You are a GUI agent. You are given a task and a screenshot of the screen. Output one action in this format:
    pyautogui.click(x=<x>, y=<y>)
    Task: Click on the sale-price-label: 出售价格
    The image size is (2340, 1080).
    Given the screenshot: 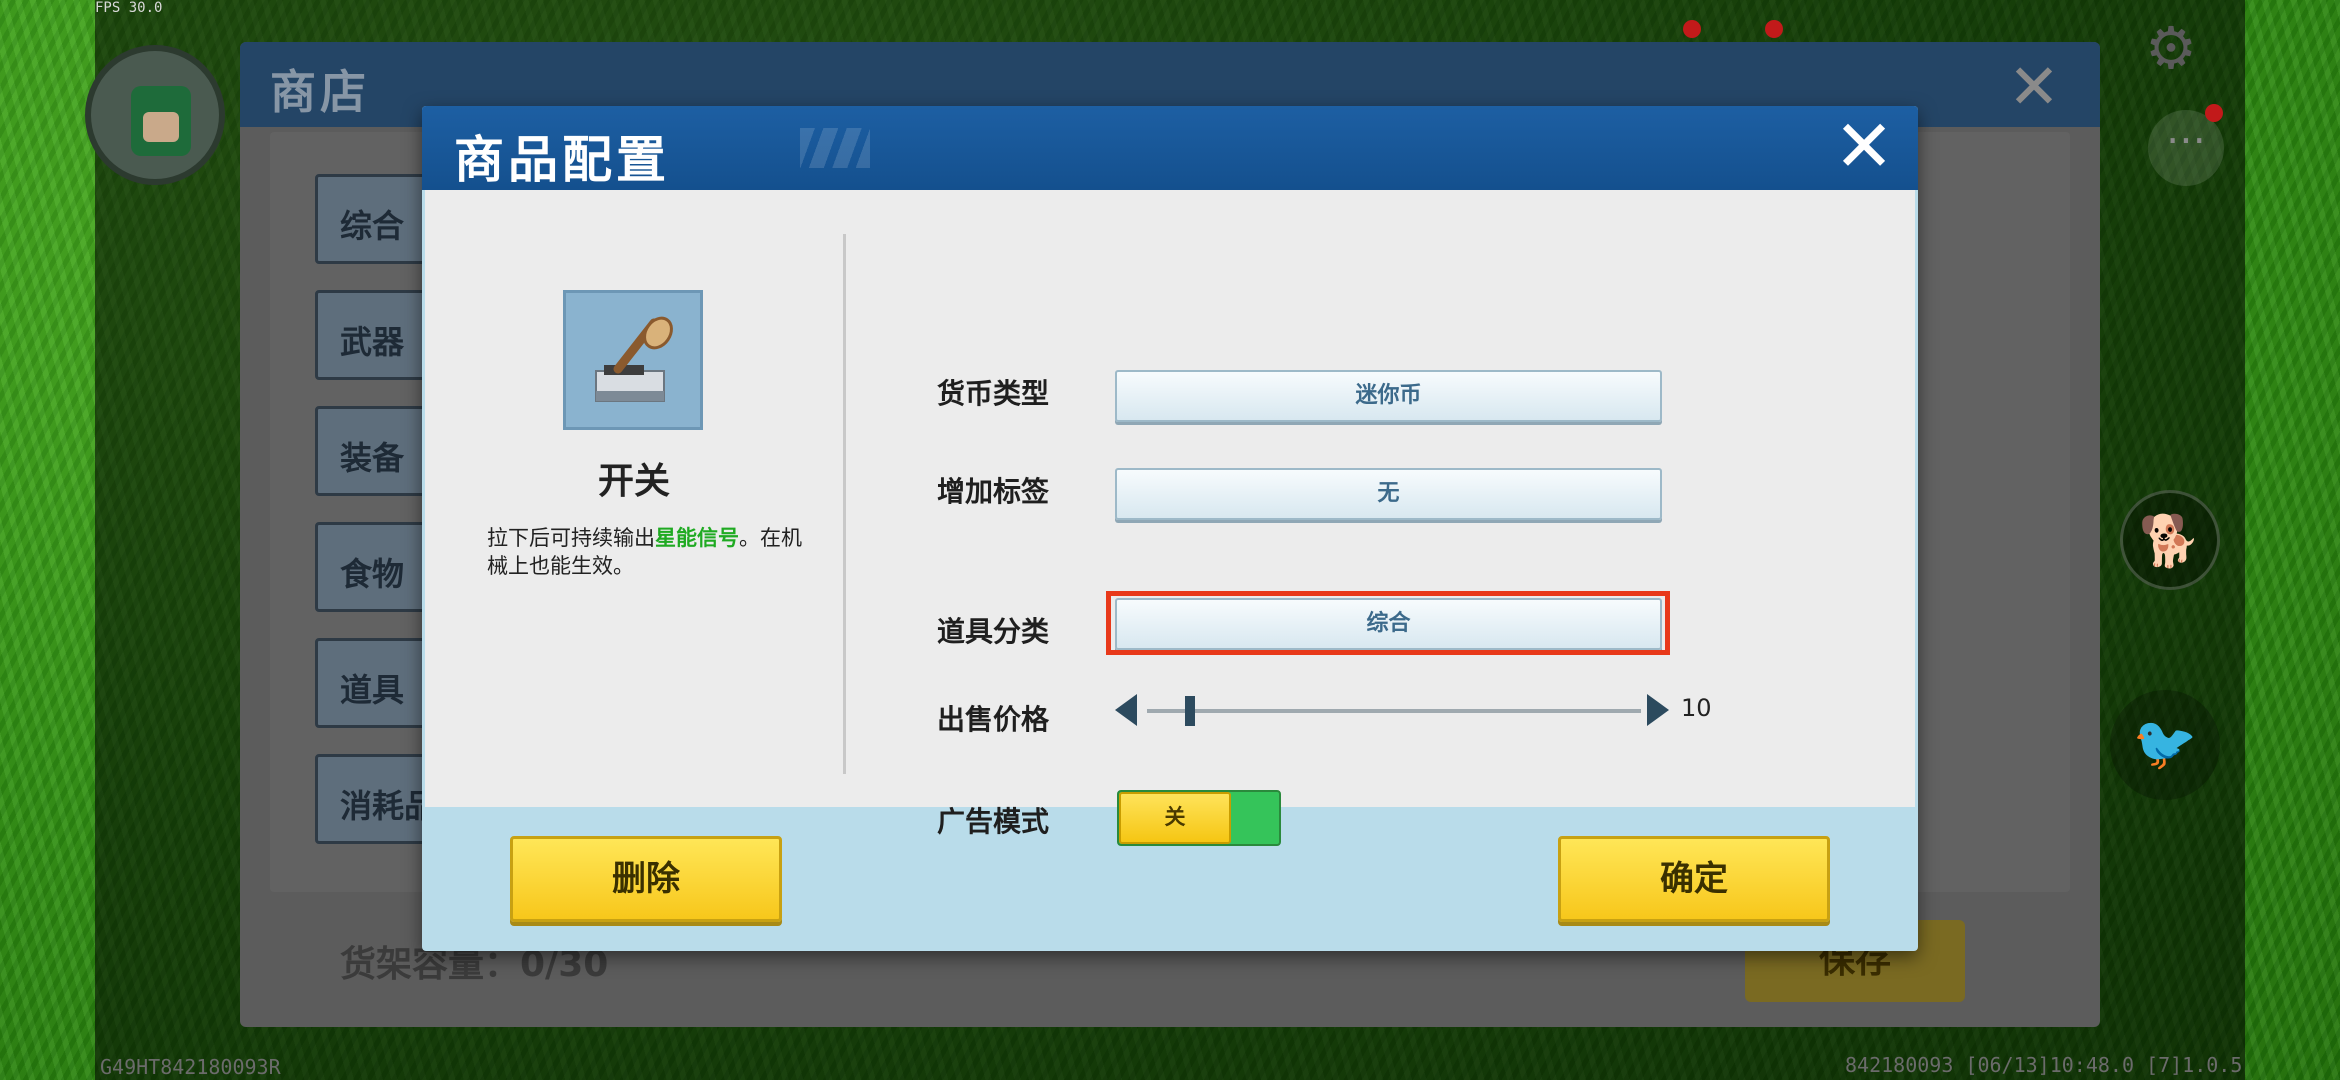 What is the action you would take?
    pyautogui.click(x=993, y=719)
    